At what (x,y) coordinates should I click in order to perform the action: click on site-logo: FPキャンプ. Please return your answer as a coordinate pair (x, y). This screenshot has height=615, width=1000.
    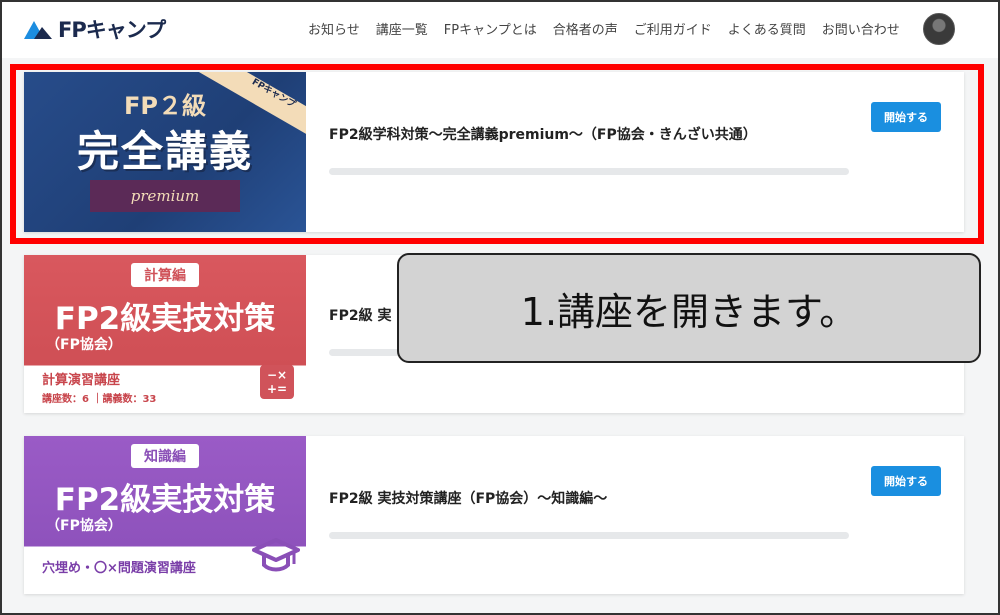
    Looking at the image, I should click on (94, 29).